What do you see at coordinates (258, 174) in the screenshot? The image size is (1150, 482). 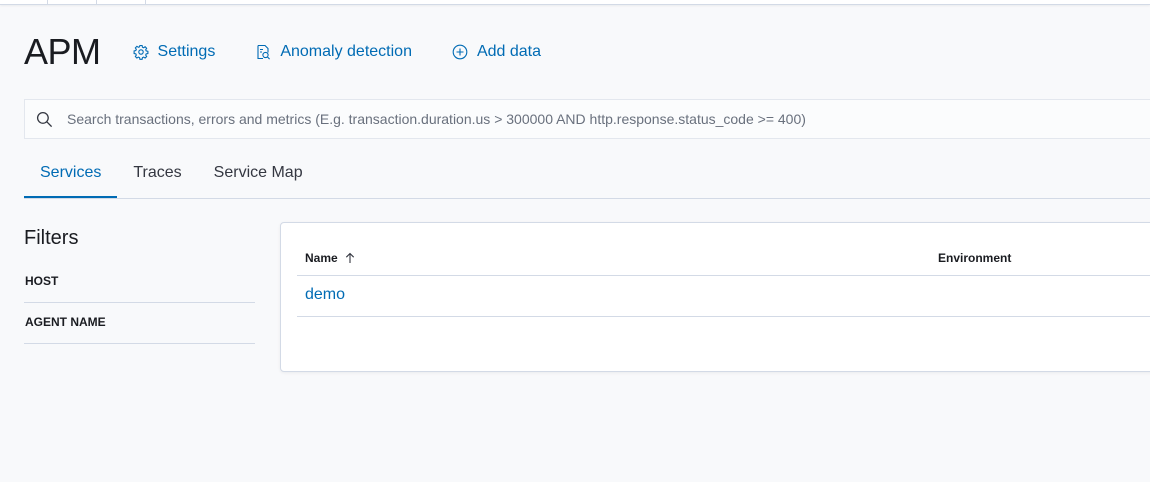 I see `tab-service-map: Service Map` at bounding box center [258, 174].